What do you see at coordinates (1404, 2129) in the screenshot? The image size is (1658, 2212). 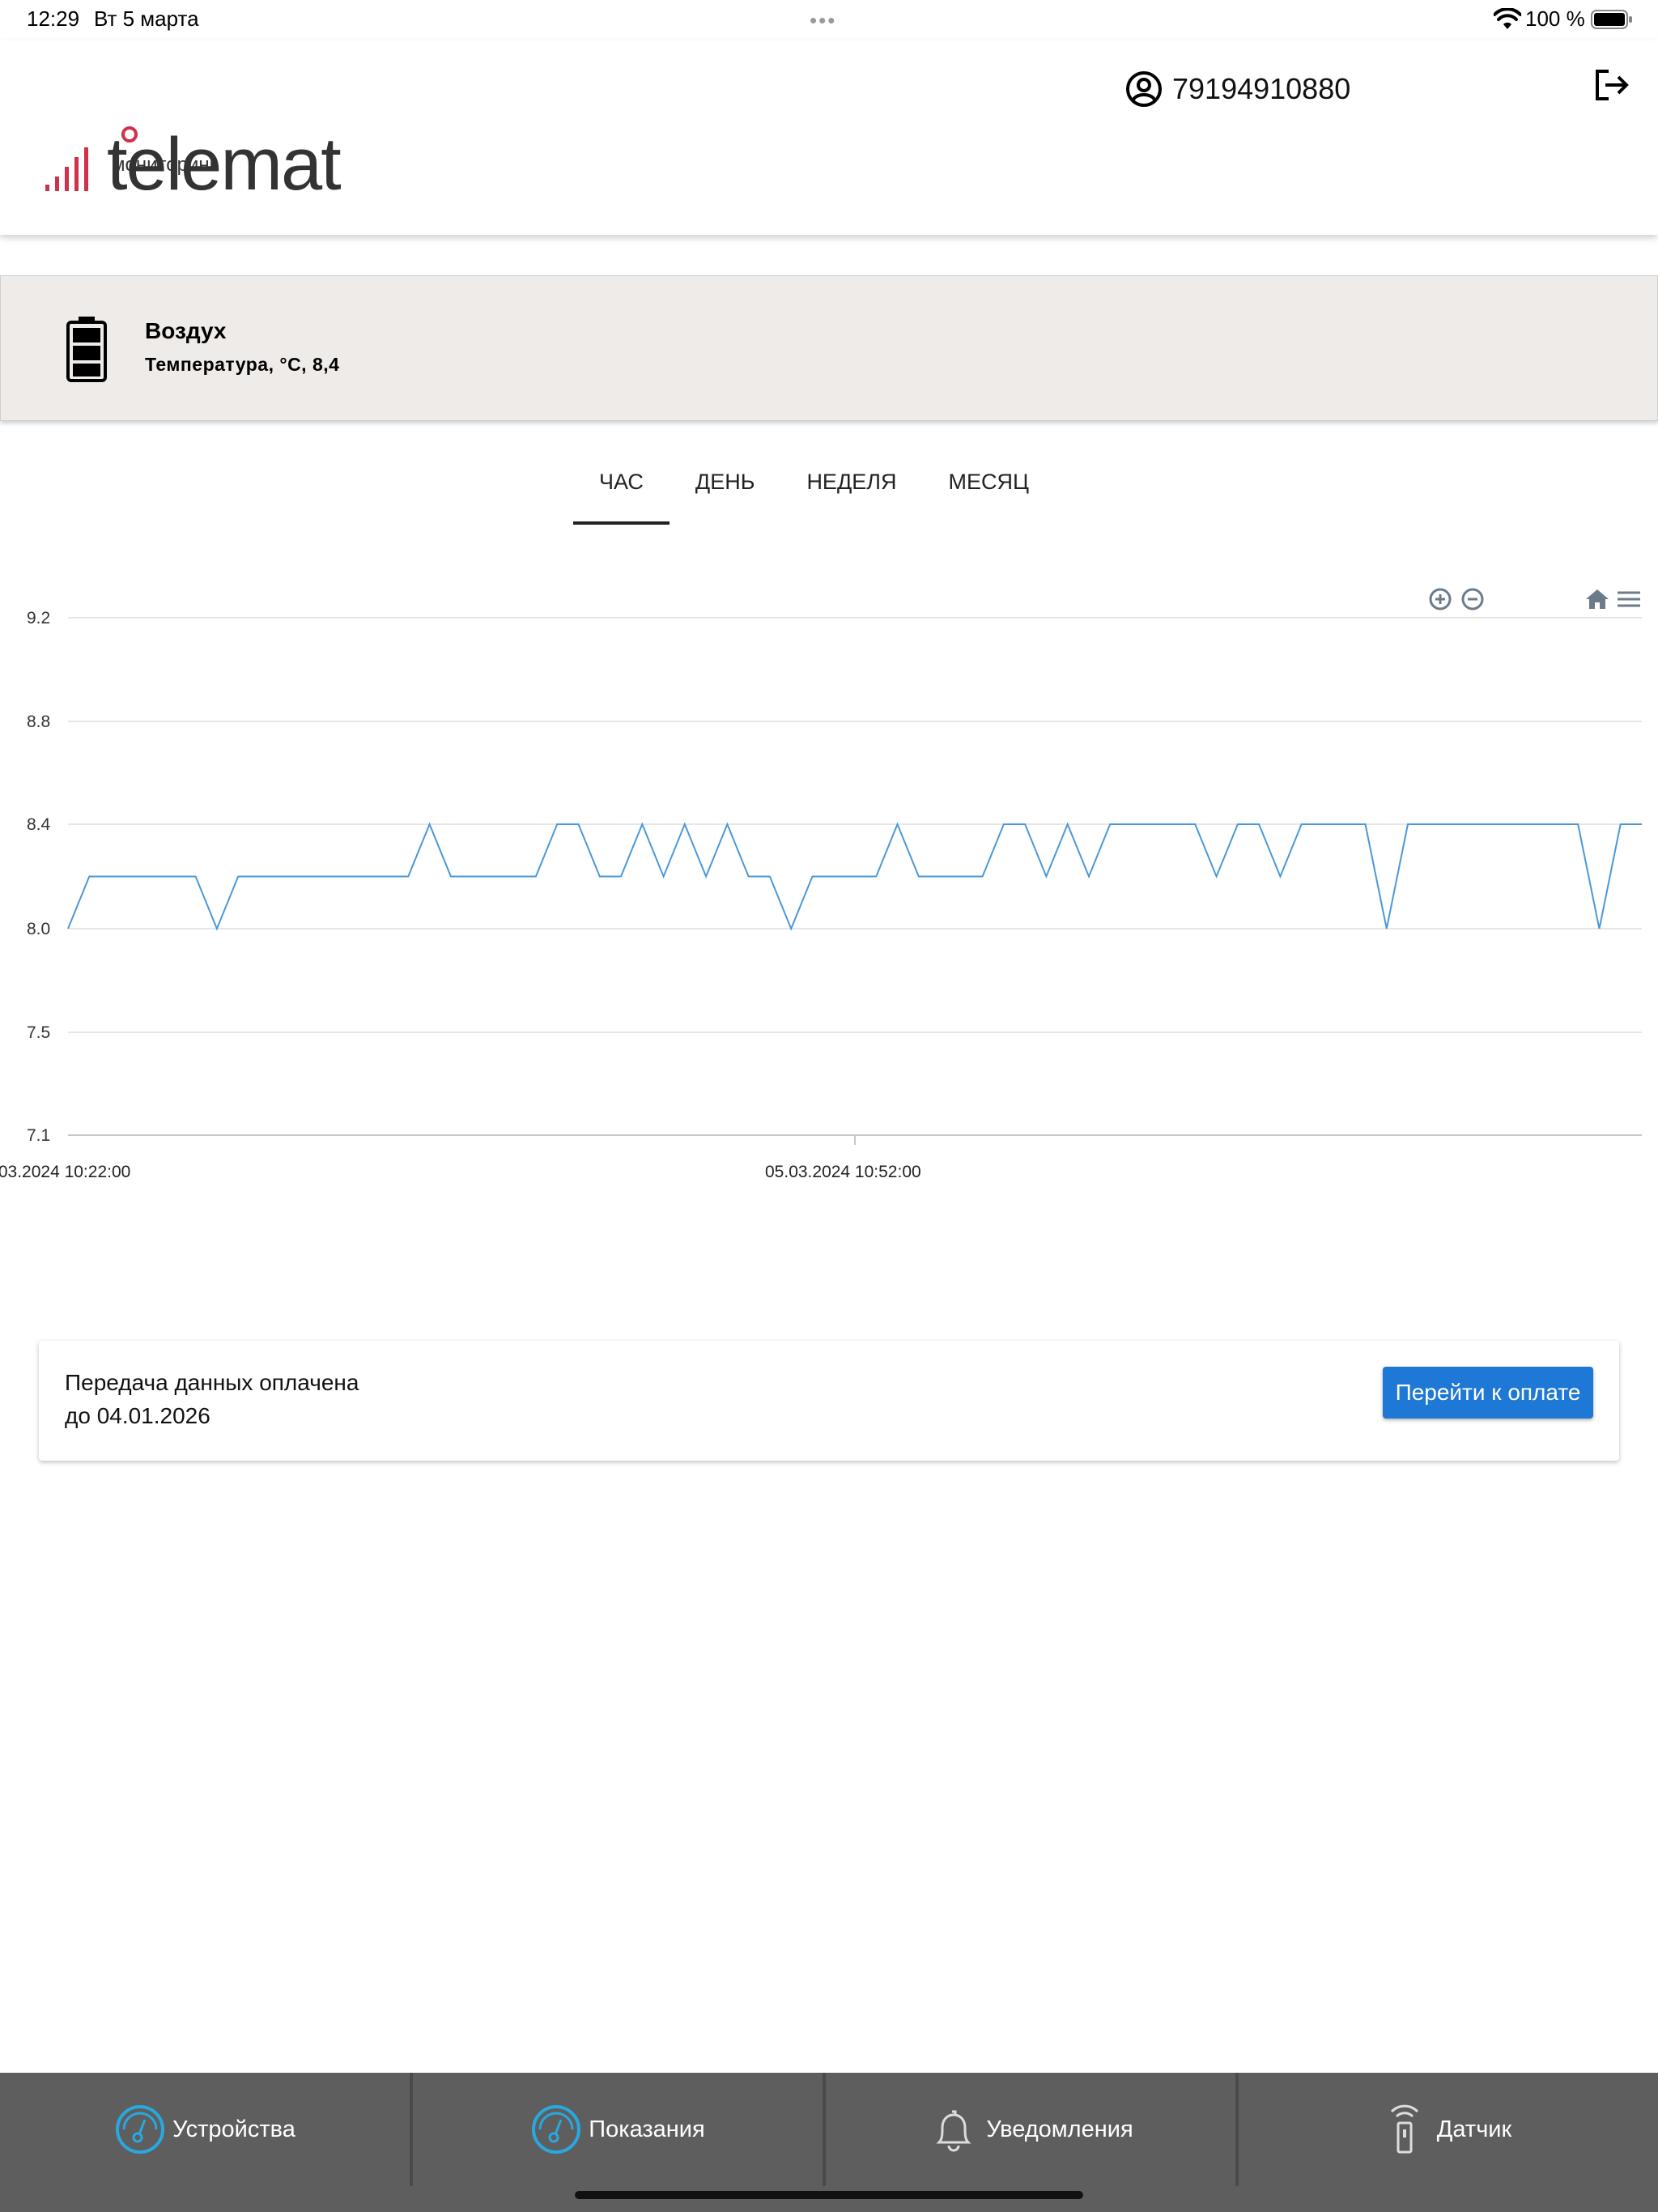 I see `sensor-icon` at bounding box center [1404, 2129].